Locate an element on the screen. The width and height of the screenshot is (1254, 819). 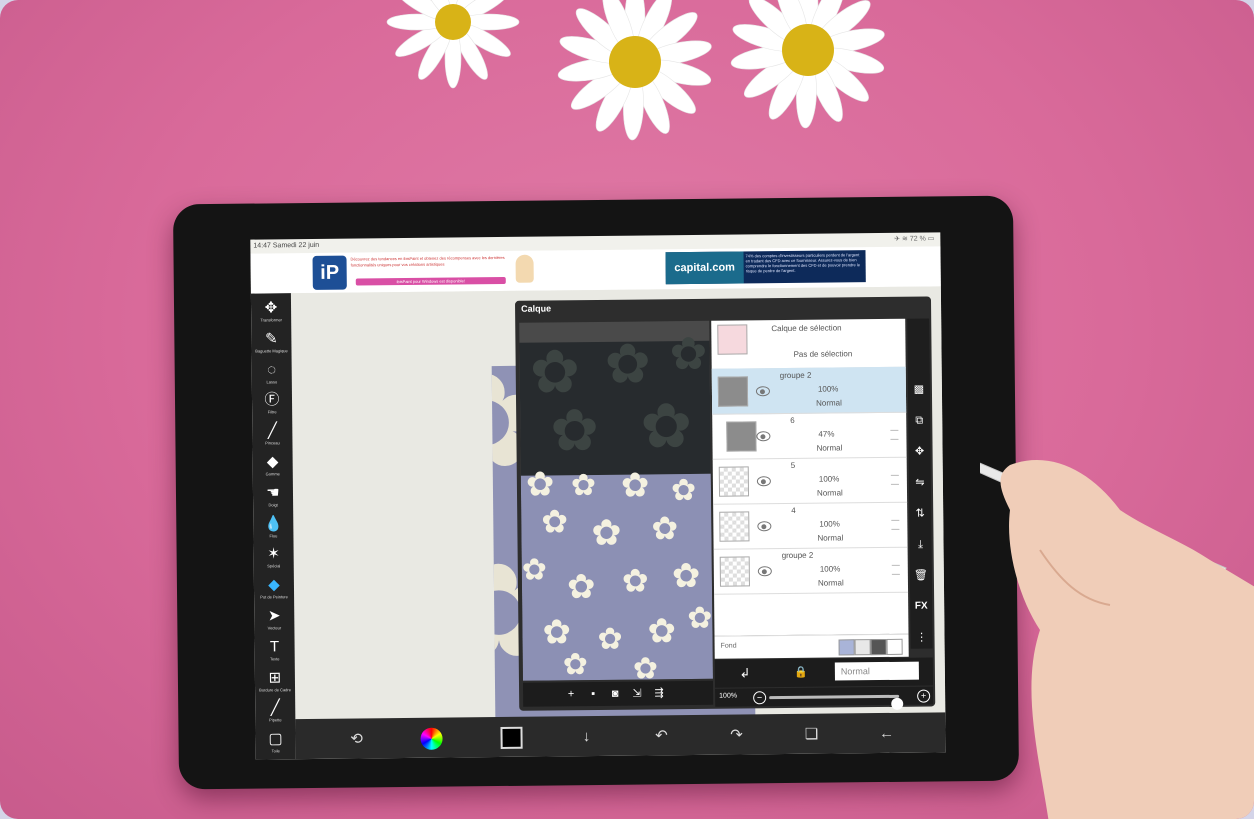
blend-mode-select: Normal is located at coordinates (876, 671).